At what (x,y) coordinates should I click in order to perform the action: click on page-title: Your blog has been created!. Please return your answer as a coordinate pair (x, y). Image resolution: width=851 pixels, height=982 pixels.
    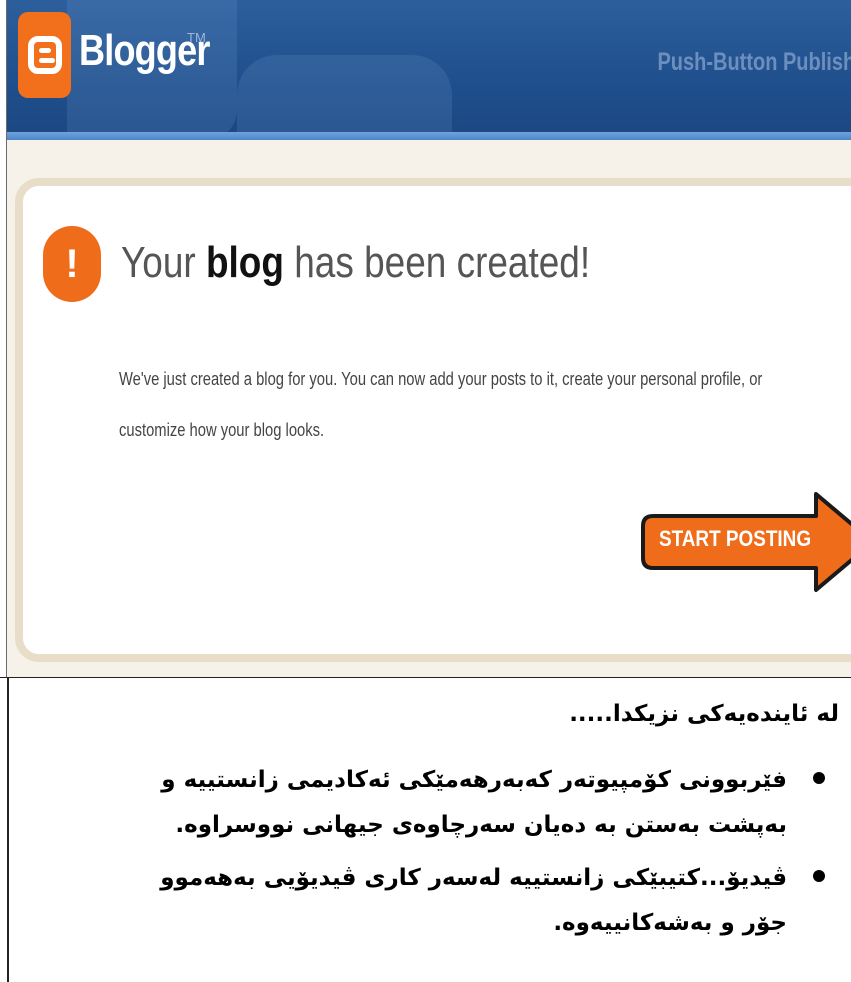
    Looking at the image, I should click on (355, 263).